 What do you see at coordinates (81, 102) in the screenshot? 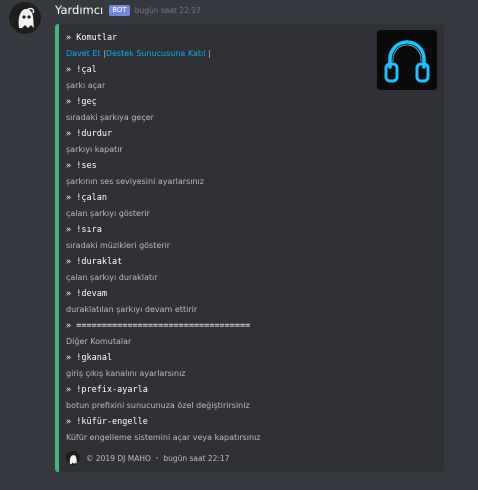
I see `field-name: » !geç` at bounding box center [81, 102].